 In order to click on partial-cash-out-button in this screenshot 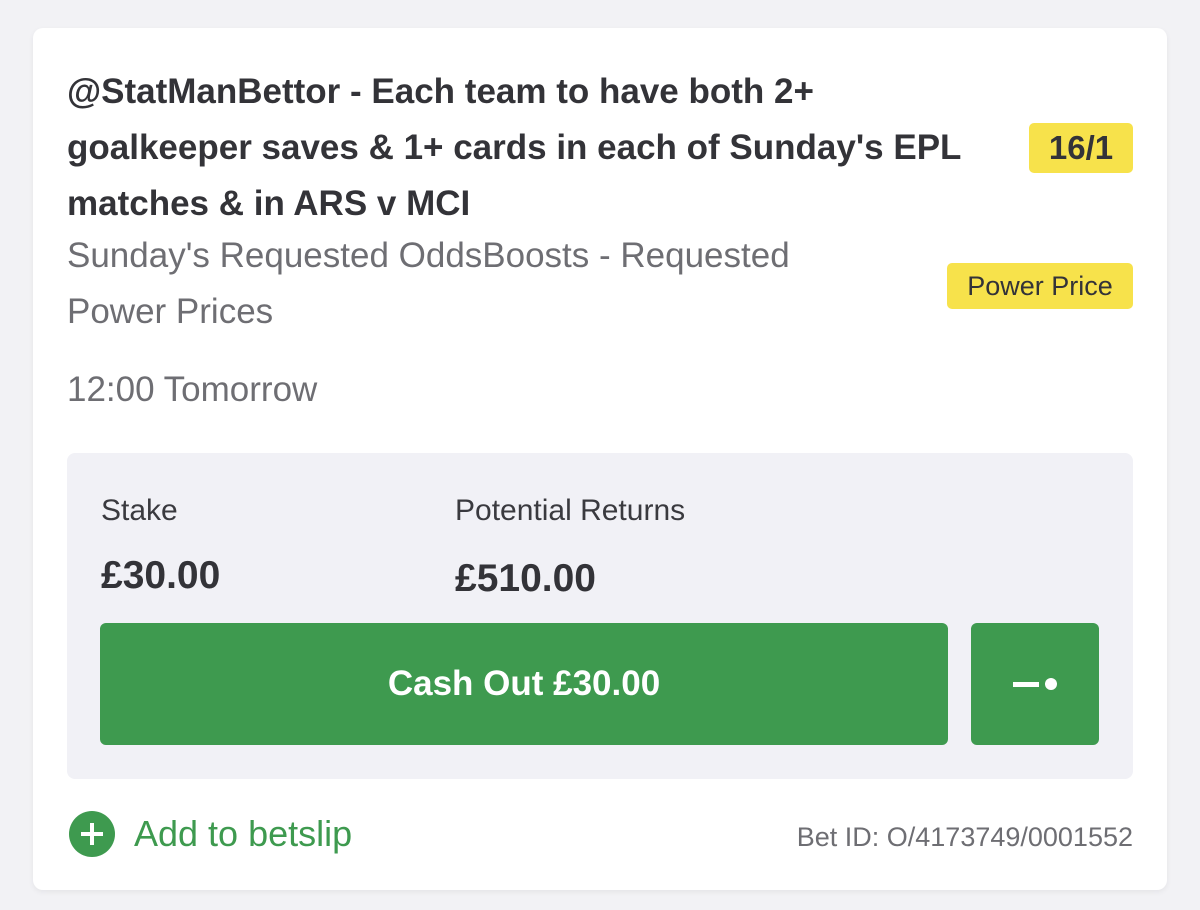, I will do `click(1035, 684)`.